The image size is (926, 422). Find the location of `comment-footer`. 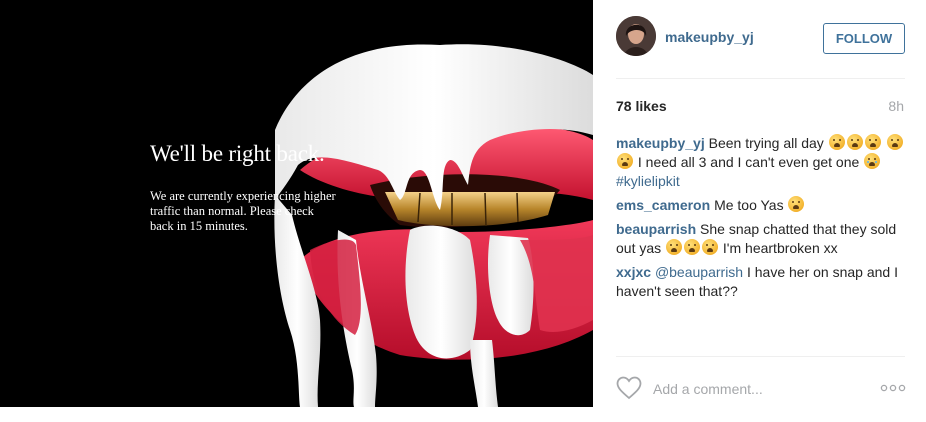

comment-footer is located at coordinates (759, 389).